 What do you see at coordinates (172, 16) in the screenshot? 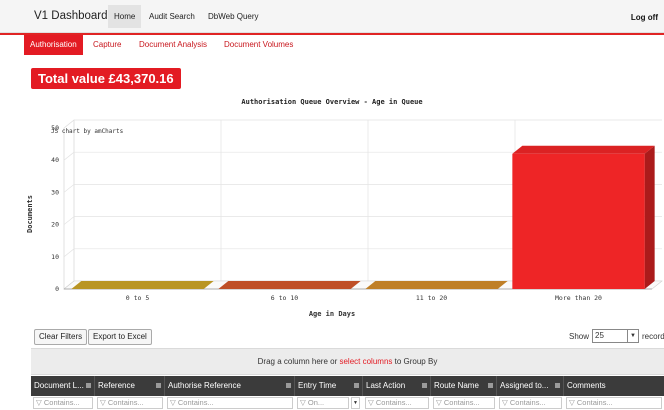
I see `nav-audit-search: Audit Search` at bounding box center [172, 16].